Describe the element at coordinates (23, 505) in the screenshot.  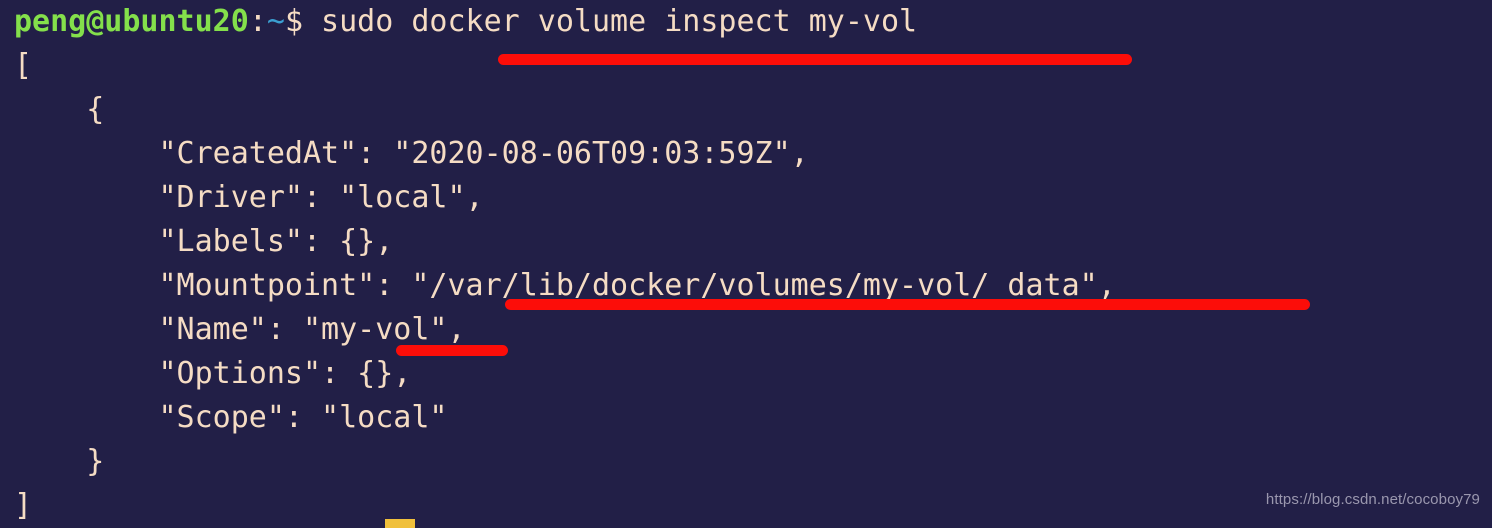
I see `output-line: ]` at that location.